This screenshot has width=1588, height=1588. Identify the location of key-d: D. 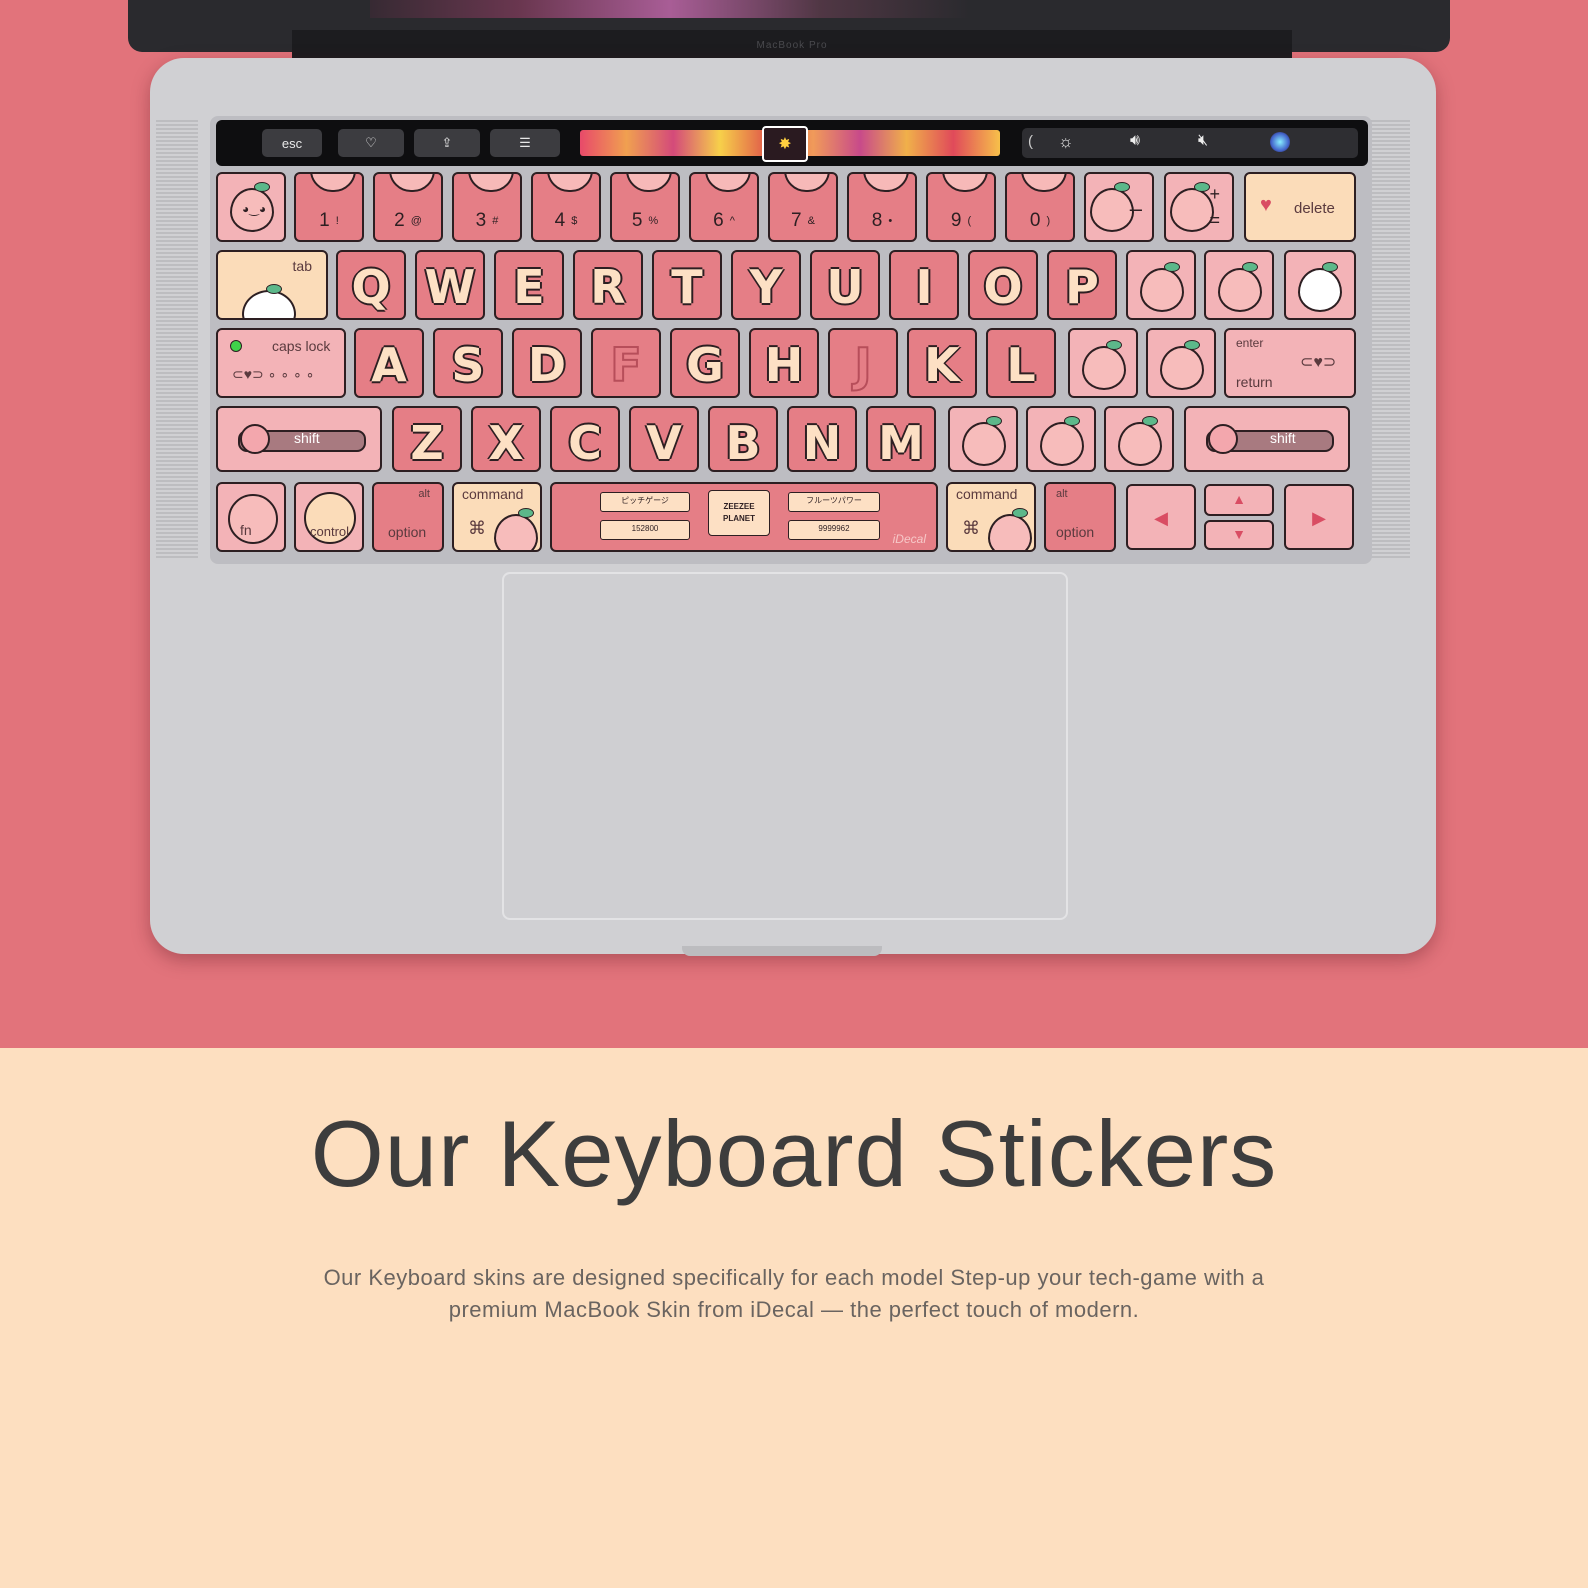
(547, 363).